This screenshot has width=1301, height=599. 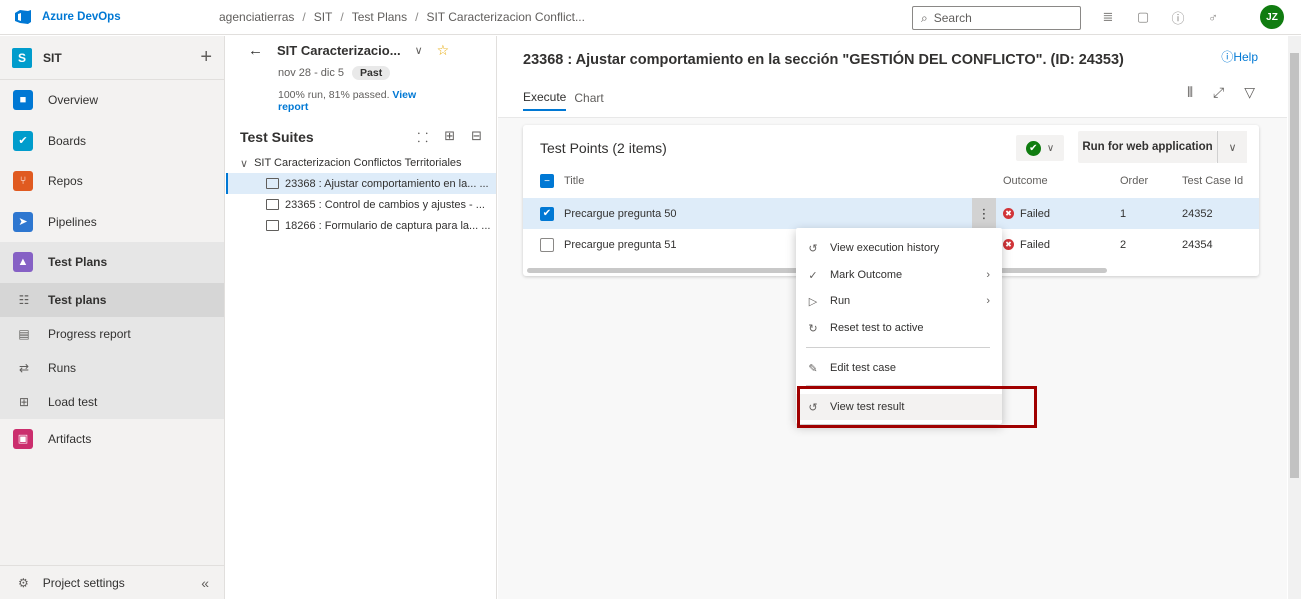 I want to click on run-options-chevron-icon: ∨, so click(x=1232, y=147).